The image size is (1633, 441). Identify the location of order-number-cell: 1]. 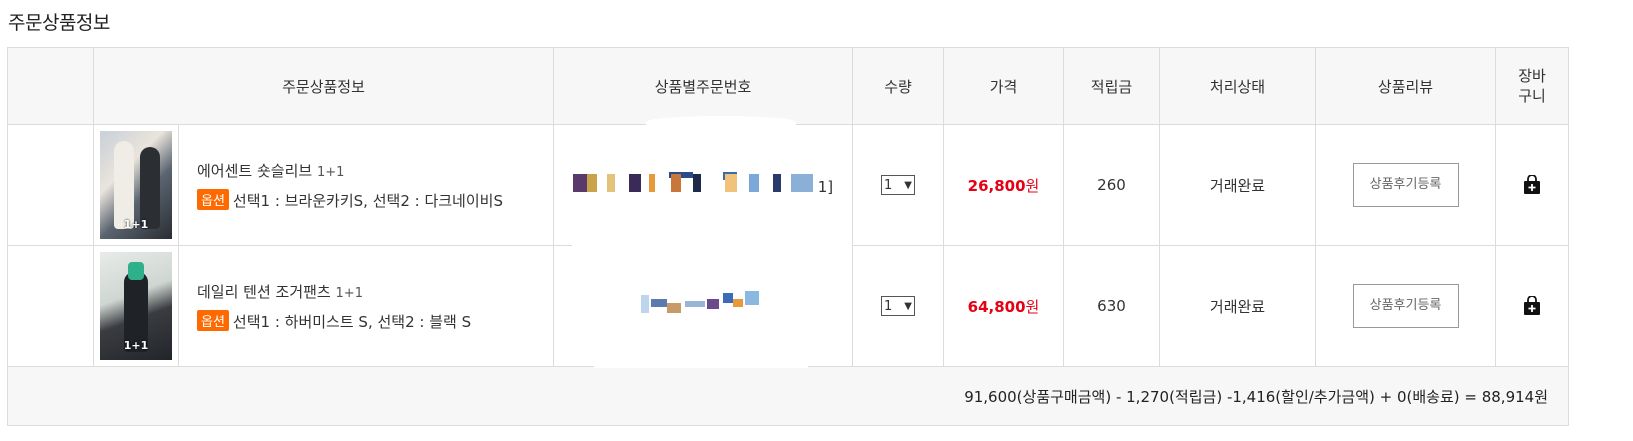
(703, 185).